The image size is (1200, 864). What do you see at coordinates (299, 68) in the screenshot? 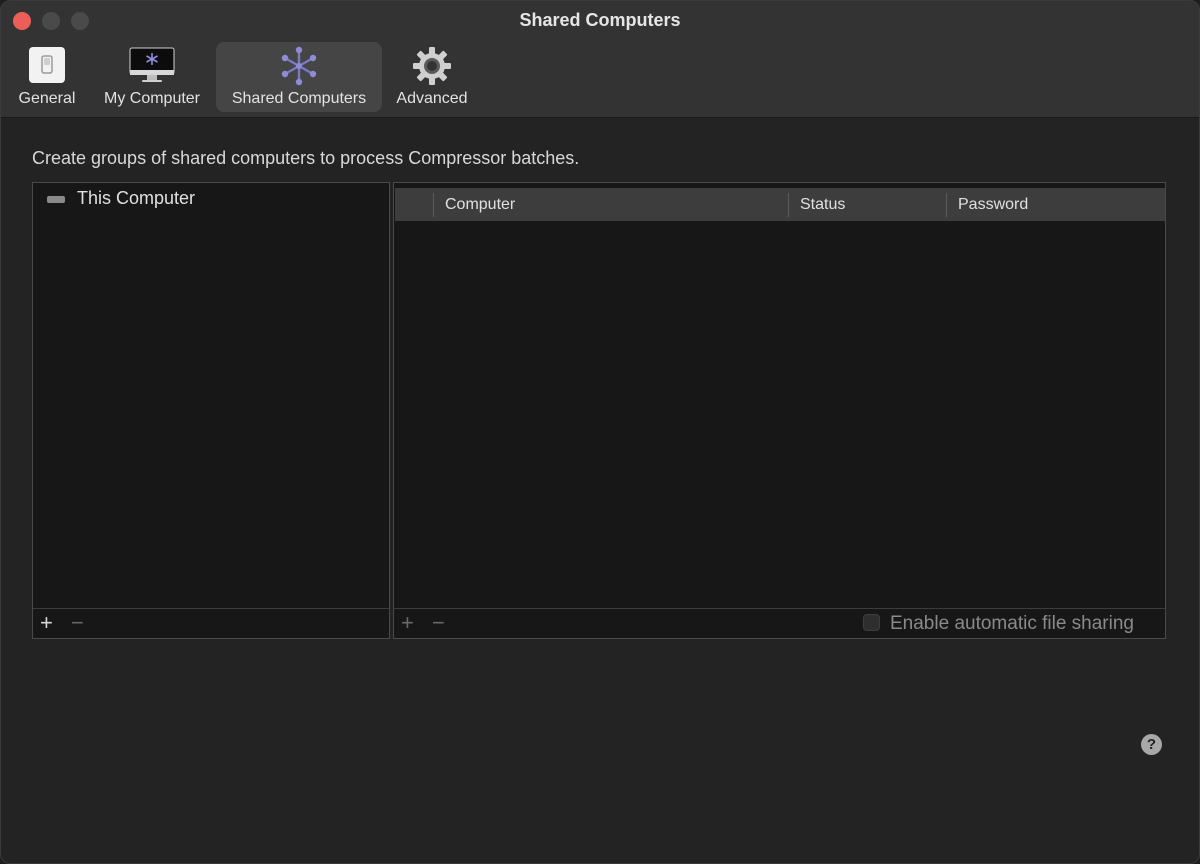
I see `network-icon` at bounding box center [299, 68].